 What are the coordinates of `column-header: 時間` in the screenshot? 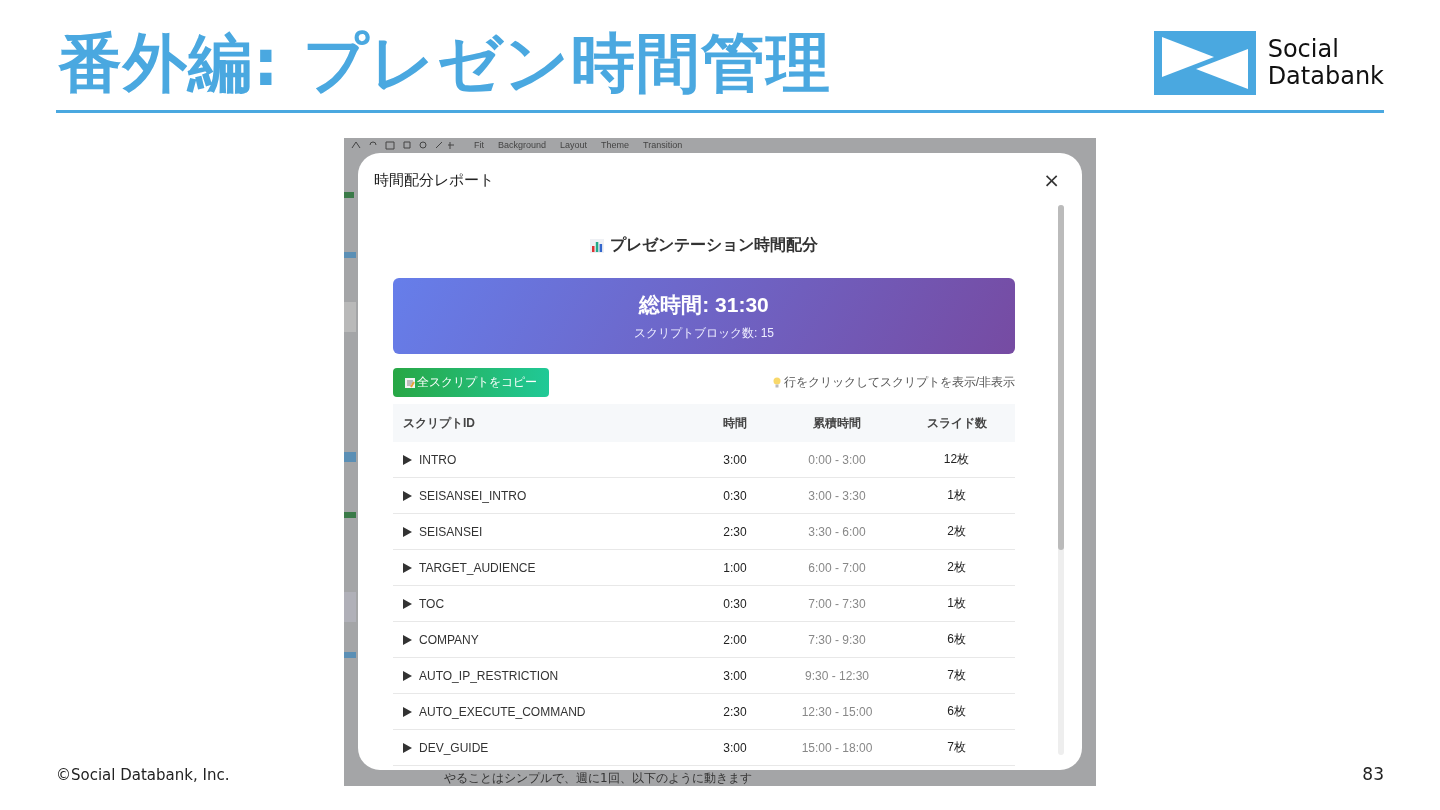 It's located at (735, 423).